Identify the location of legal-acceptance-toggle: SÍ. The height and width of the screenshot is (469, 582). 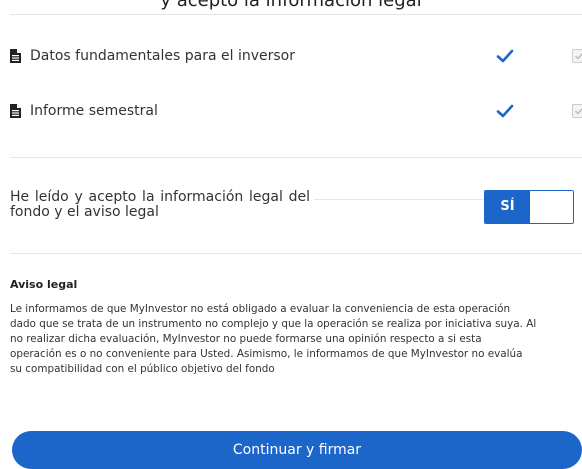
(529, 207).